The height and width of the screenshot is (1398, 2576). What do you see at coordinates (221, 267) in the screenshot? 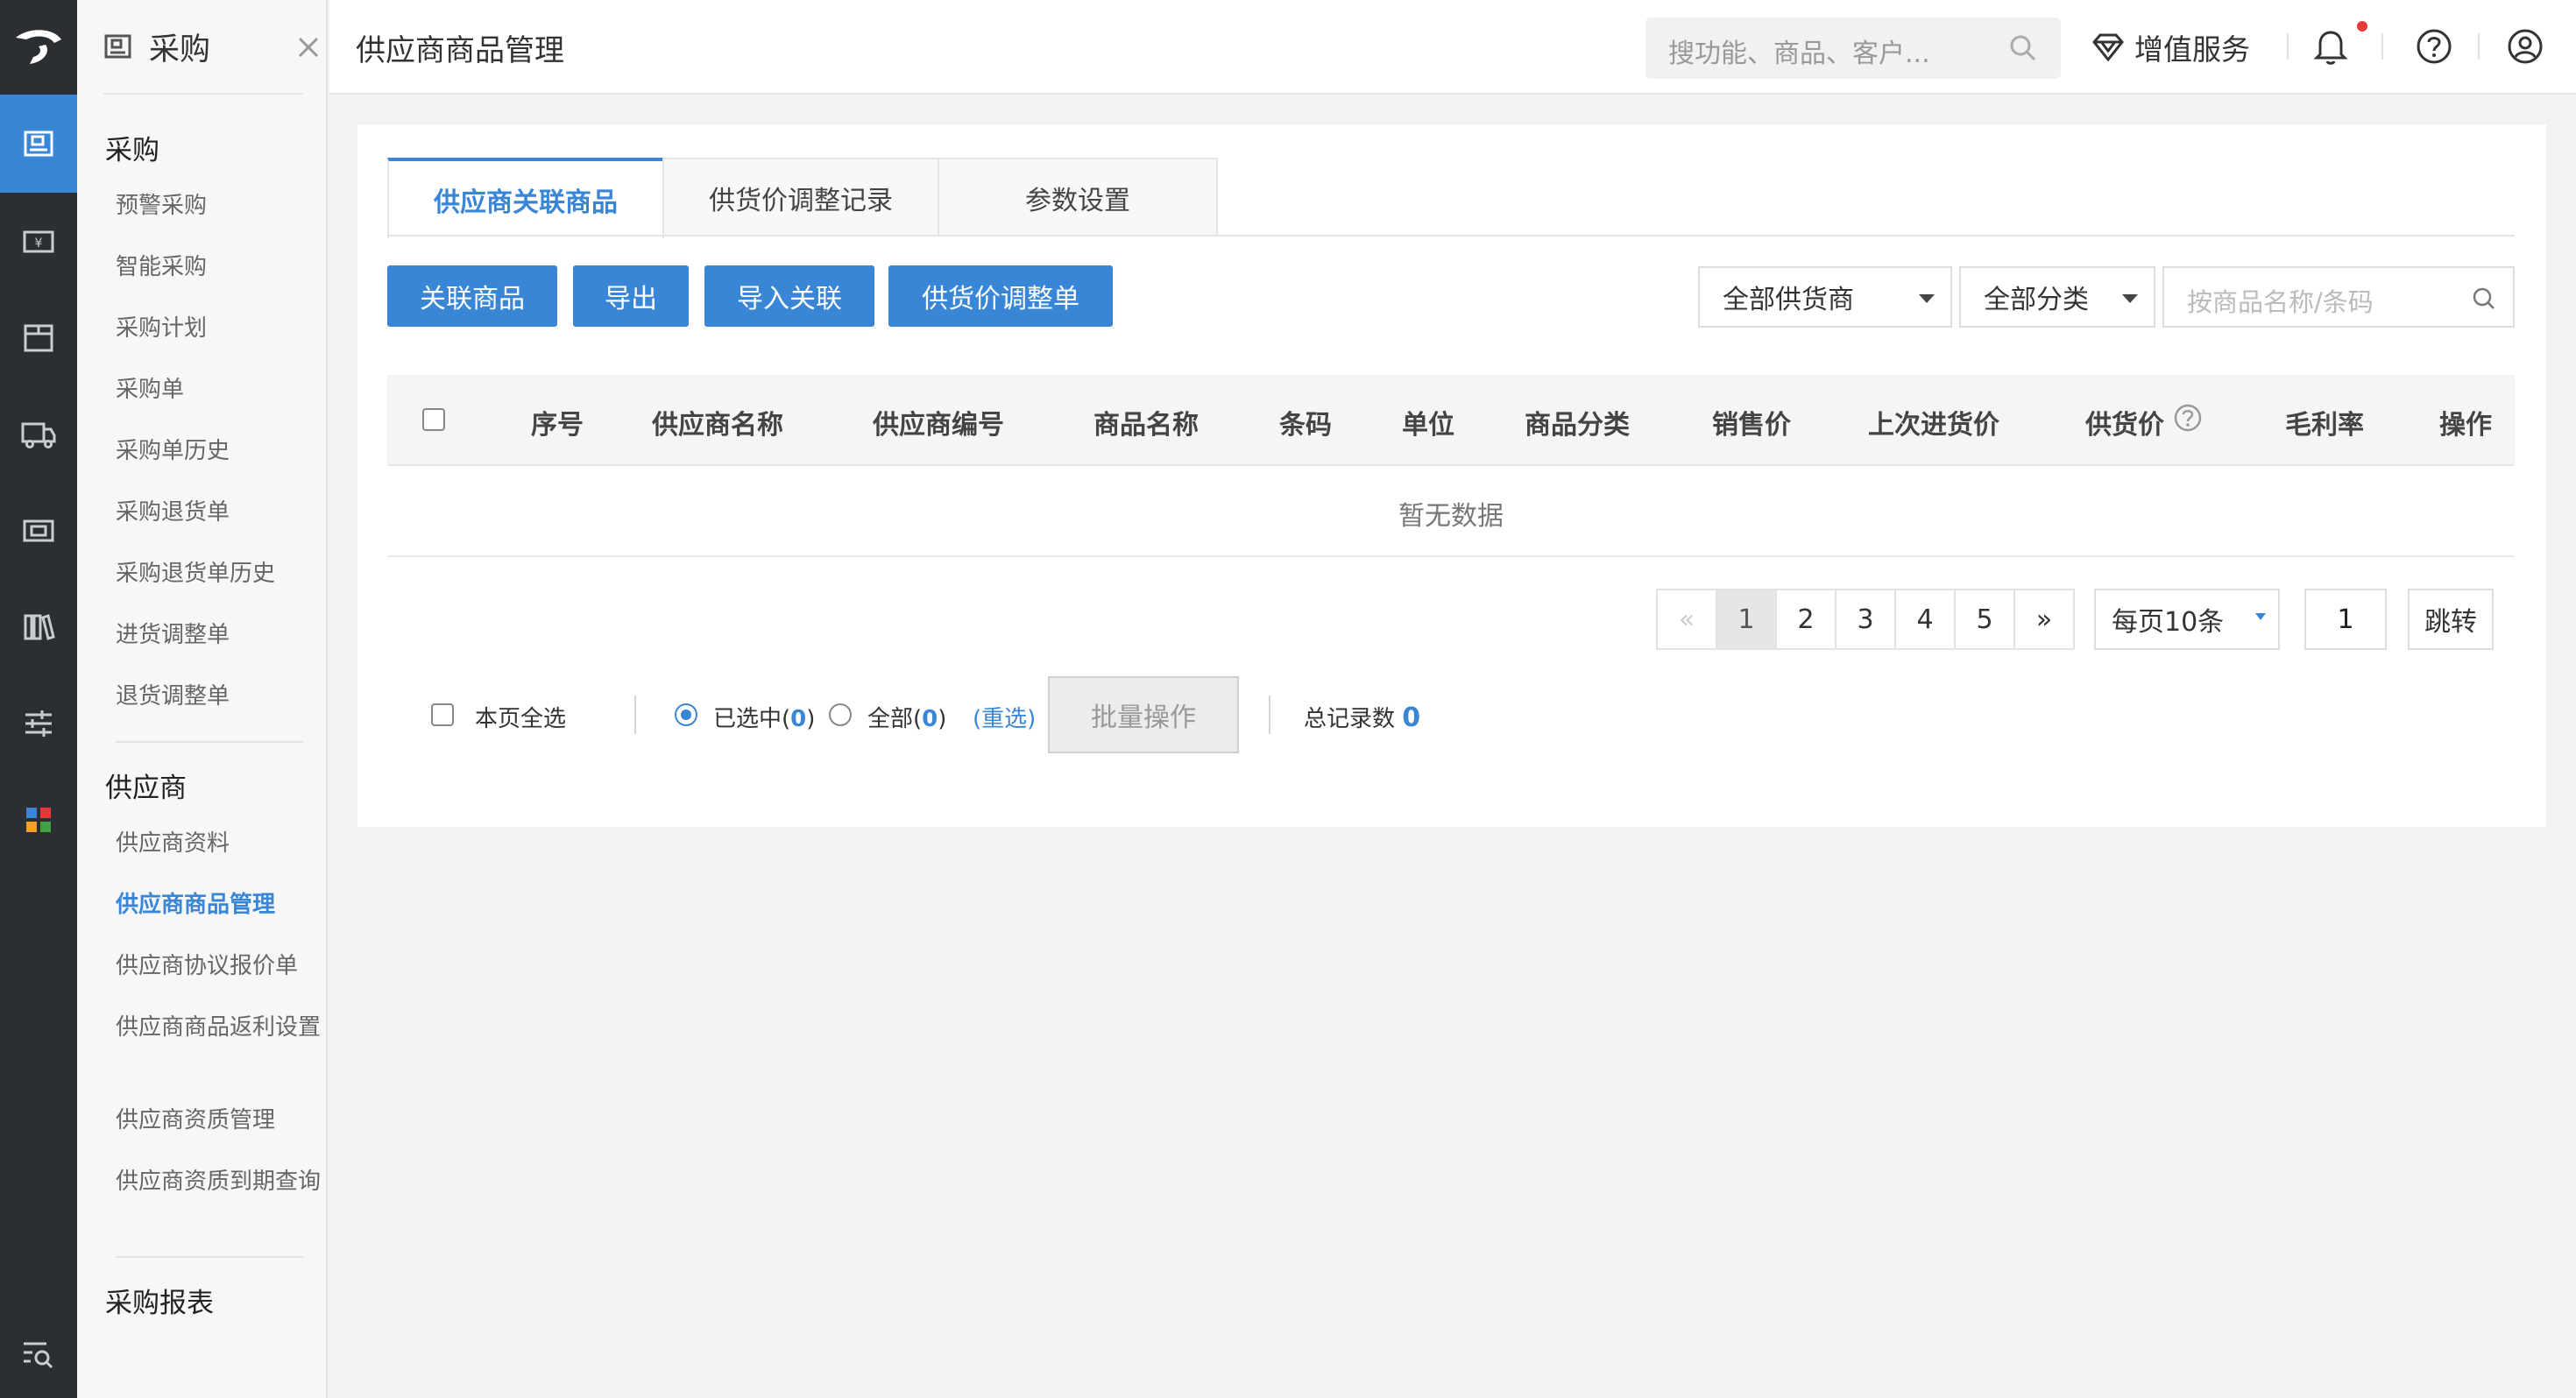
I see `menu-item-smart-purchase: 智能采购` at bounding box center [221, 267].